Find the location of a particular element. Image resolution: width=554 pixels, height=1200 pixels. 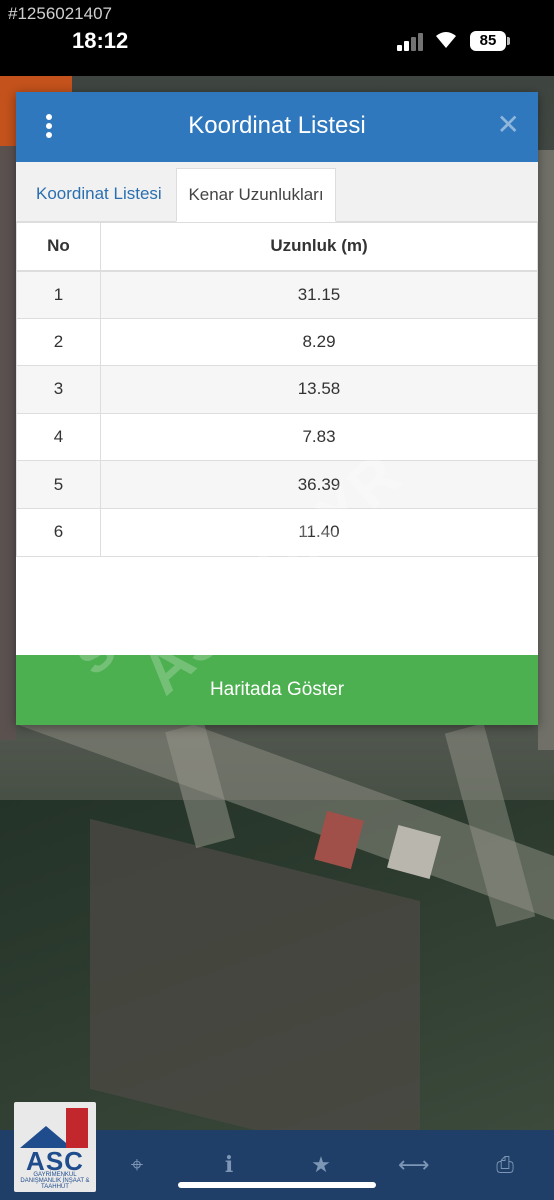

table-row: 6 11.40 is located at coordinates (277, 532).